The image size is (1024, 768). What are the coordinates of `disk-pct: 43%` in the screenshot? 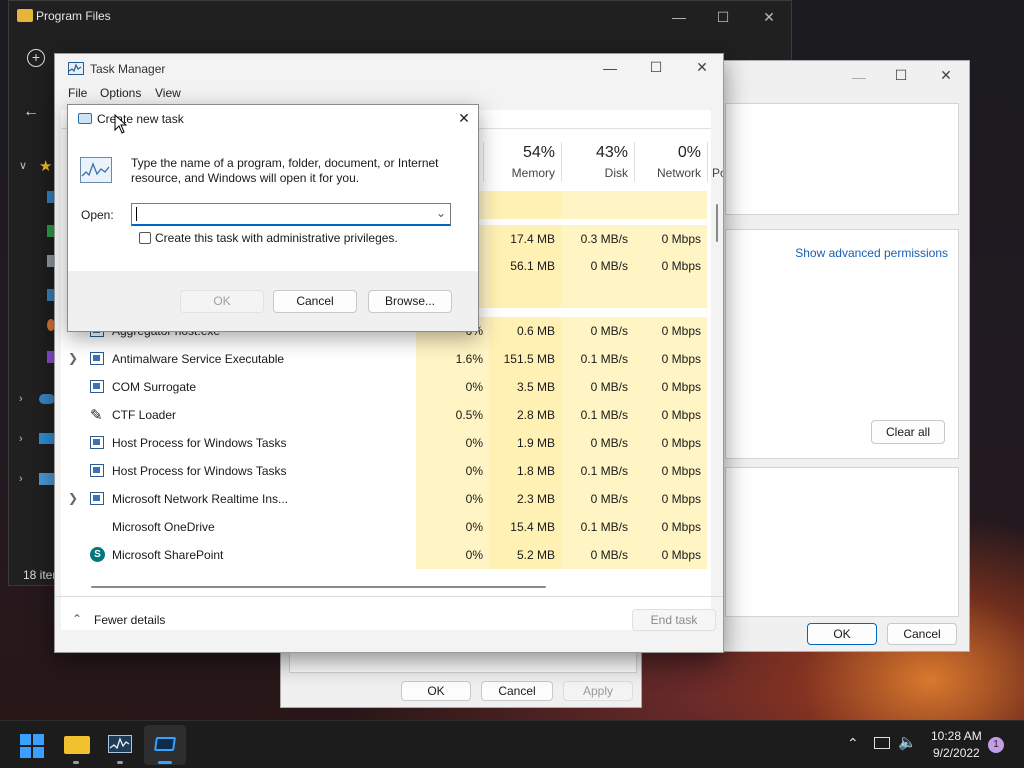 It's located at (611, 152).